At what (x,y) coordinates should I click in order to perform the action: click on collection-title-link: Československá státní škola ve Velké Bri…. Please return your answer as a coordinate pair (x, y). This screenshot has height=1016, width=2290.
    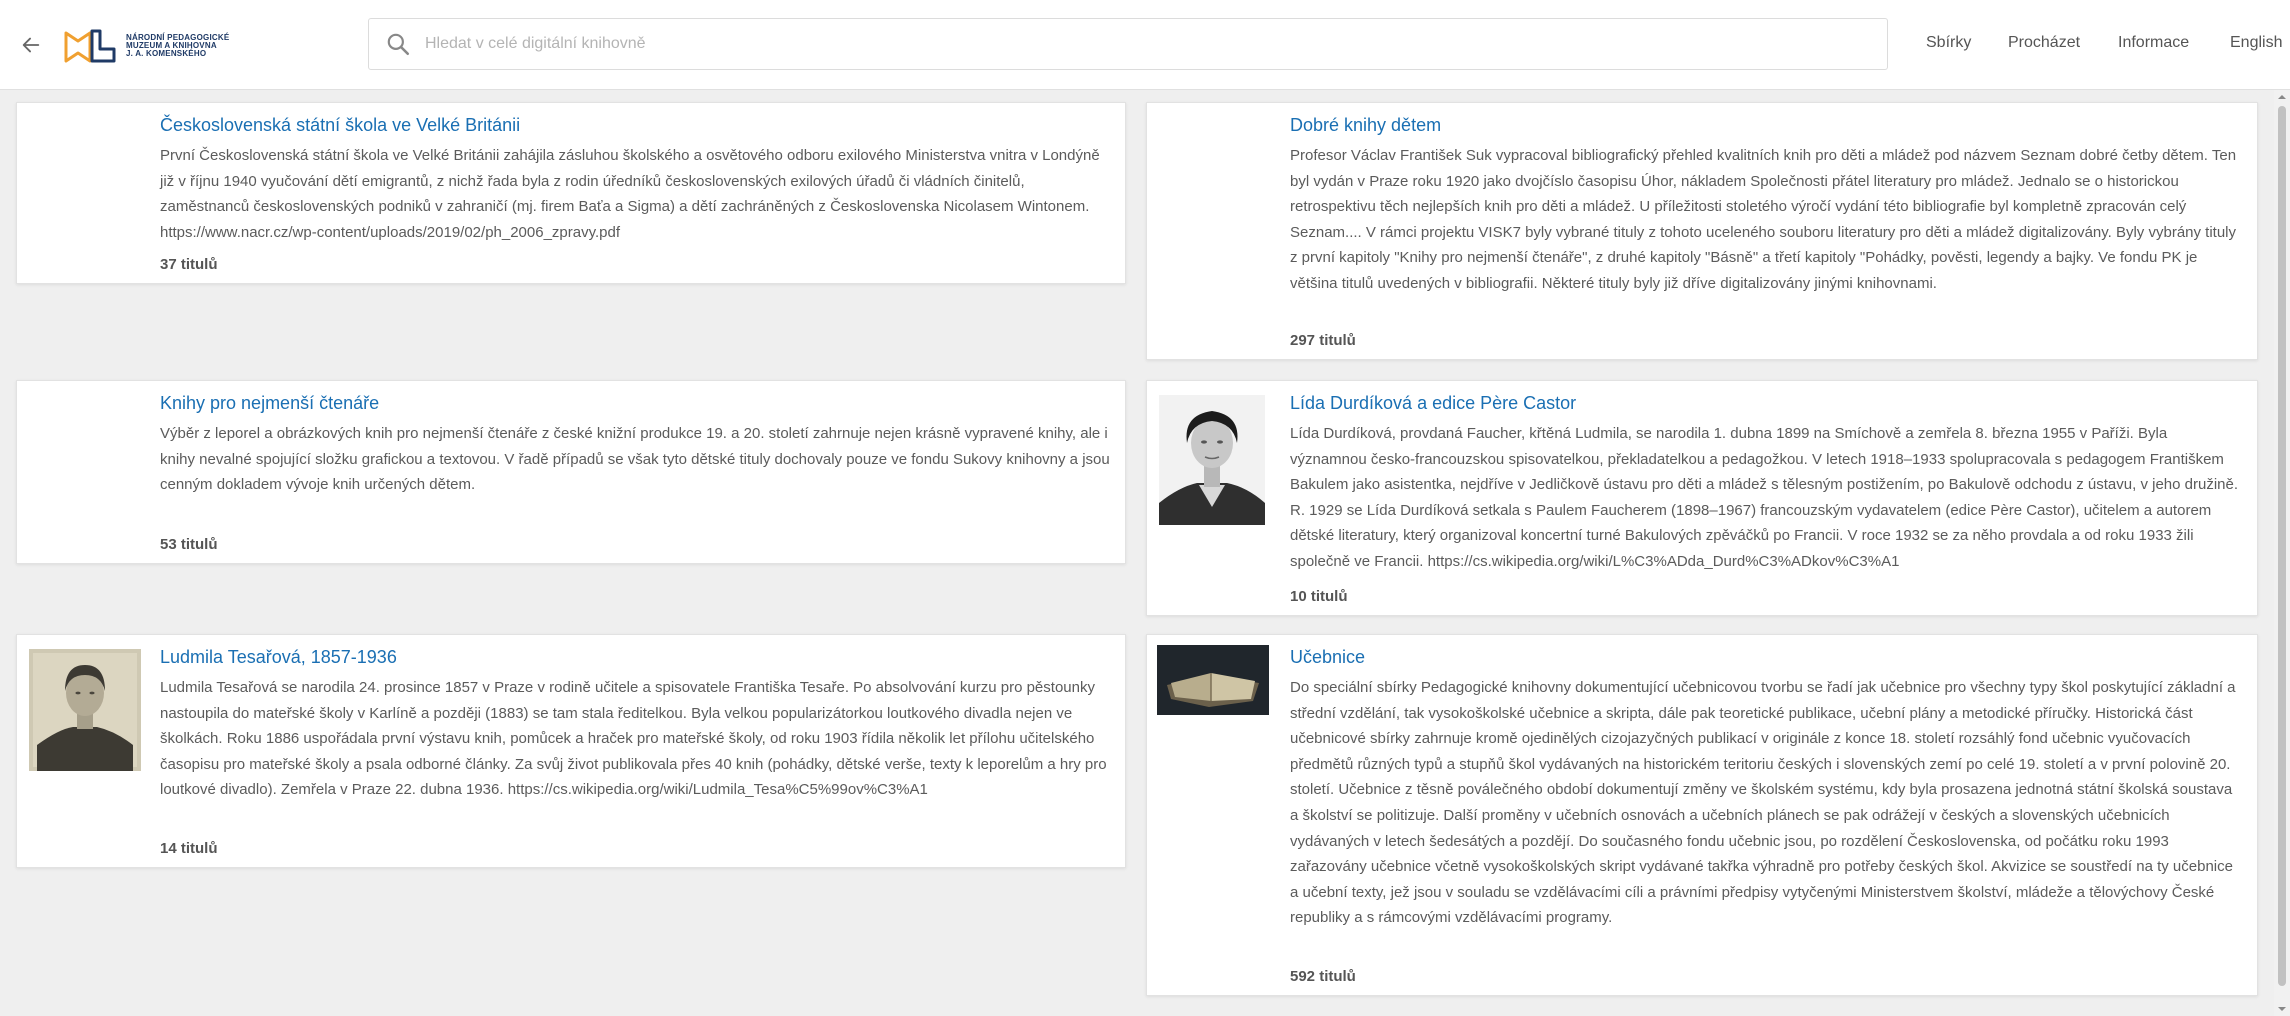
    Looking at the image, I should click on (635, 125).